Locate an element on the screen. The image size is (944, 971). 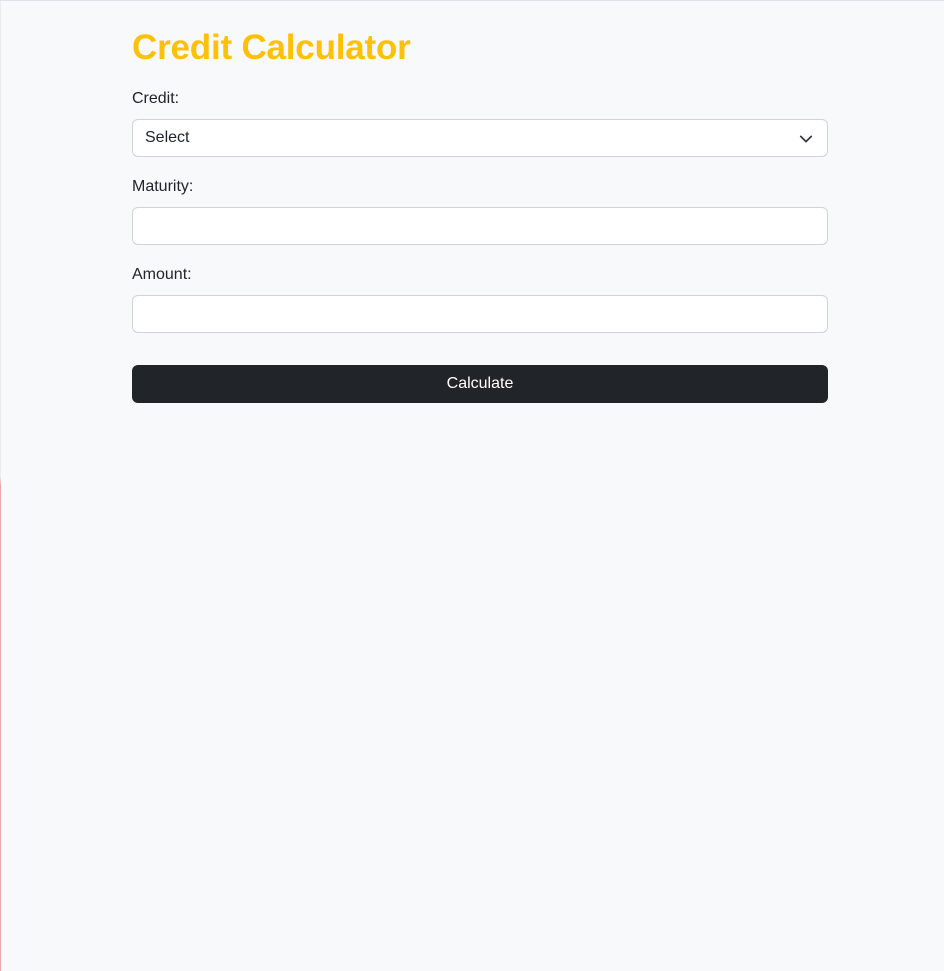
credit-label: Credit: is located at coordinates (156, 98).